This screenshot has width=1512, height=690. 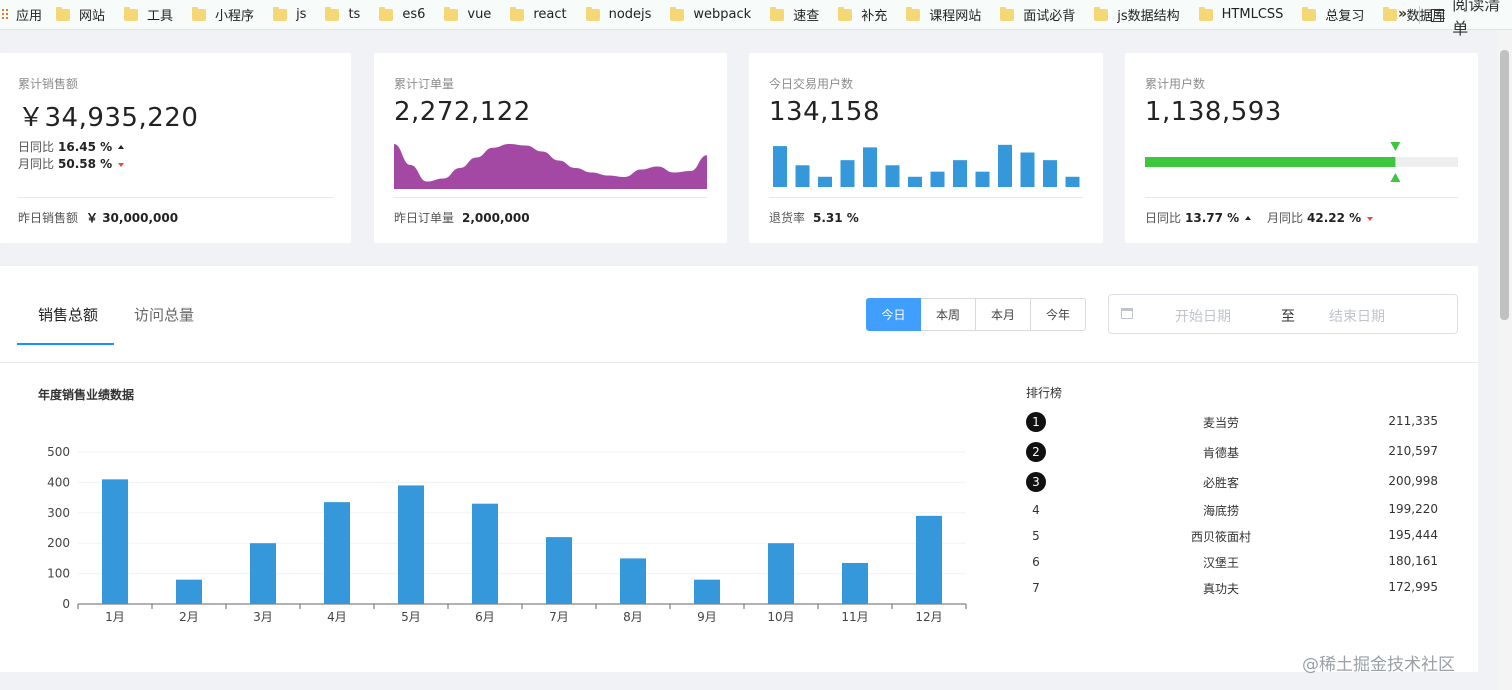 I want to click on ranking-value: 211,335, so click(x=1413, y=421).